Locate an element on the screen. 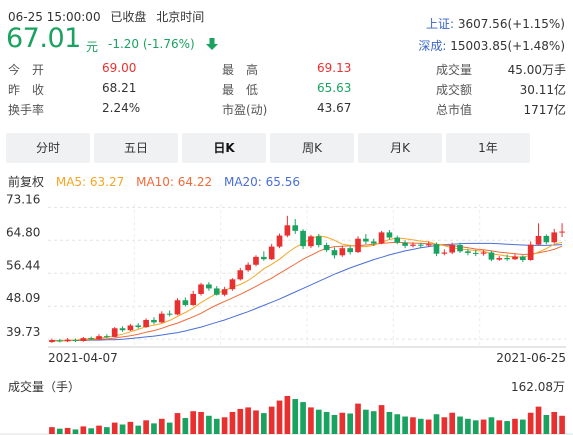 Image resolution: width=573 pixels, height=435 pixels. tab-monthly-k: 月K is located at coordinates (400, 148).